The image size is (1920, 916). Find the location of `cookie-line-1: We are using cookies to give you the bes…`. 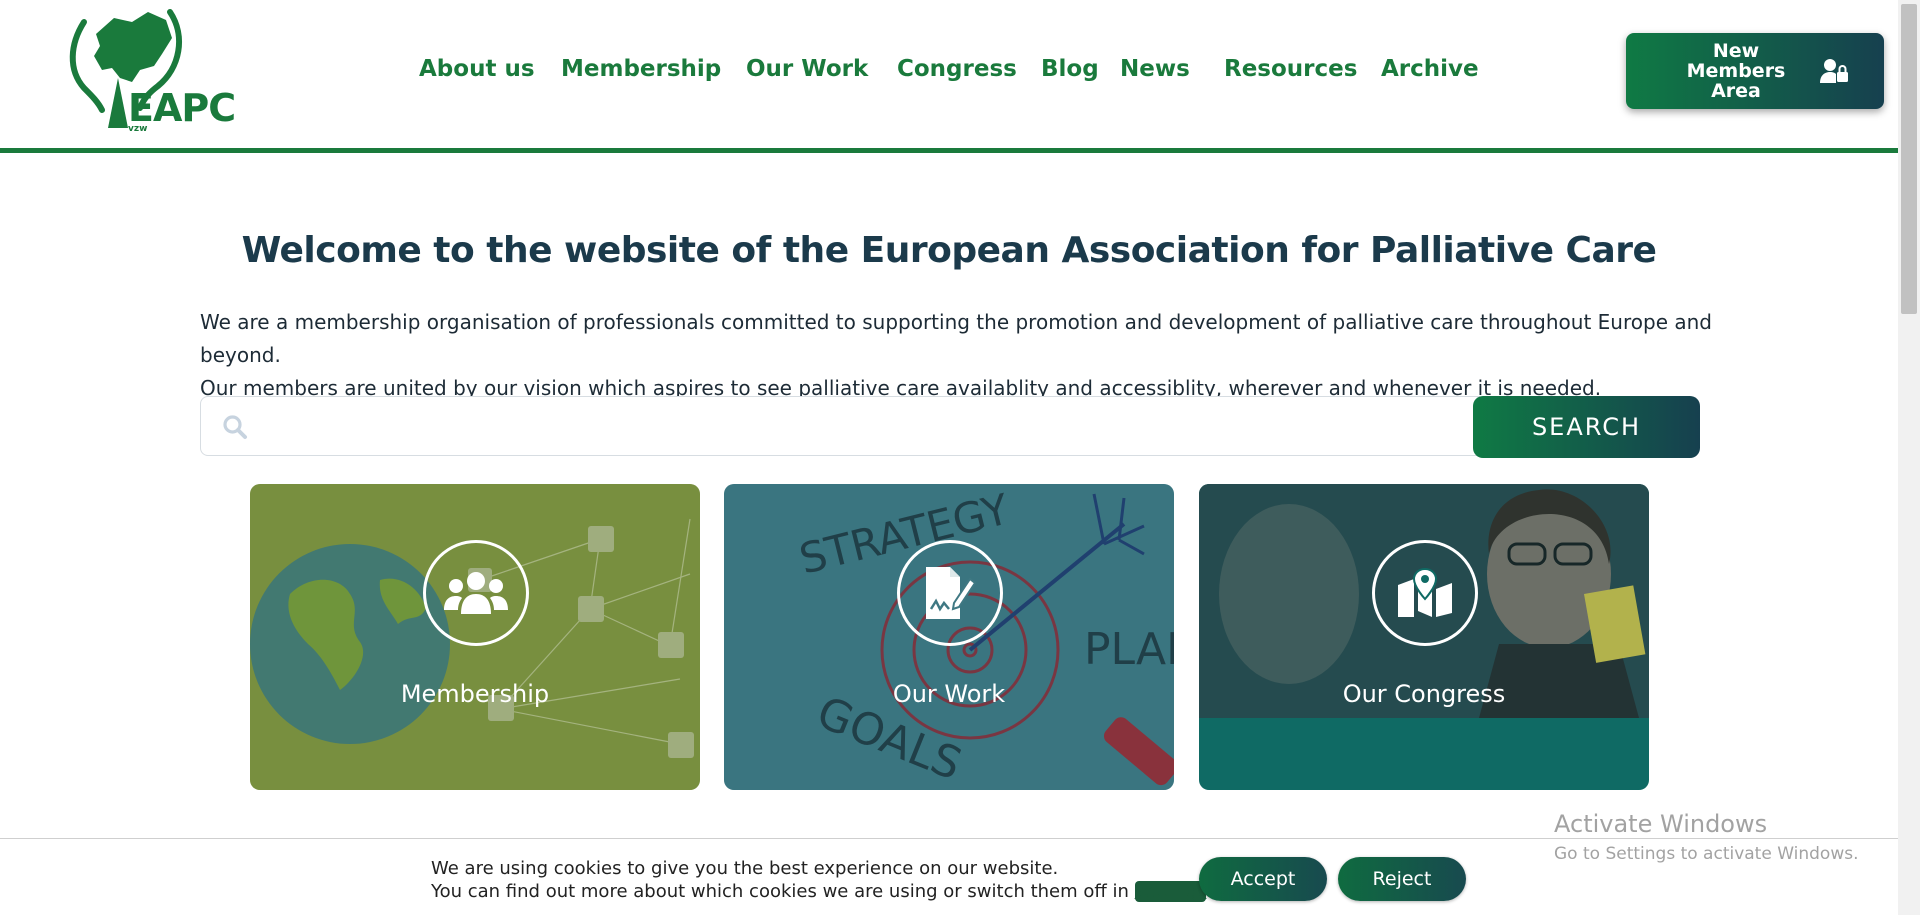

cookie-line-1: We are using cookies to give you the bes… is located at coordinates (745, 868).